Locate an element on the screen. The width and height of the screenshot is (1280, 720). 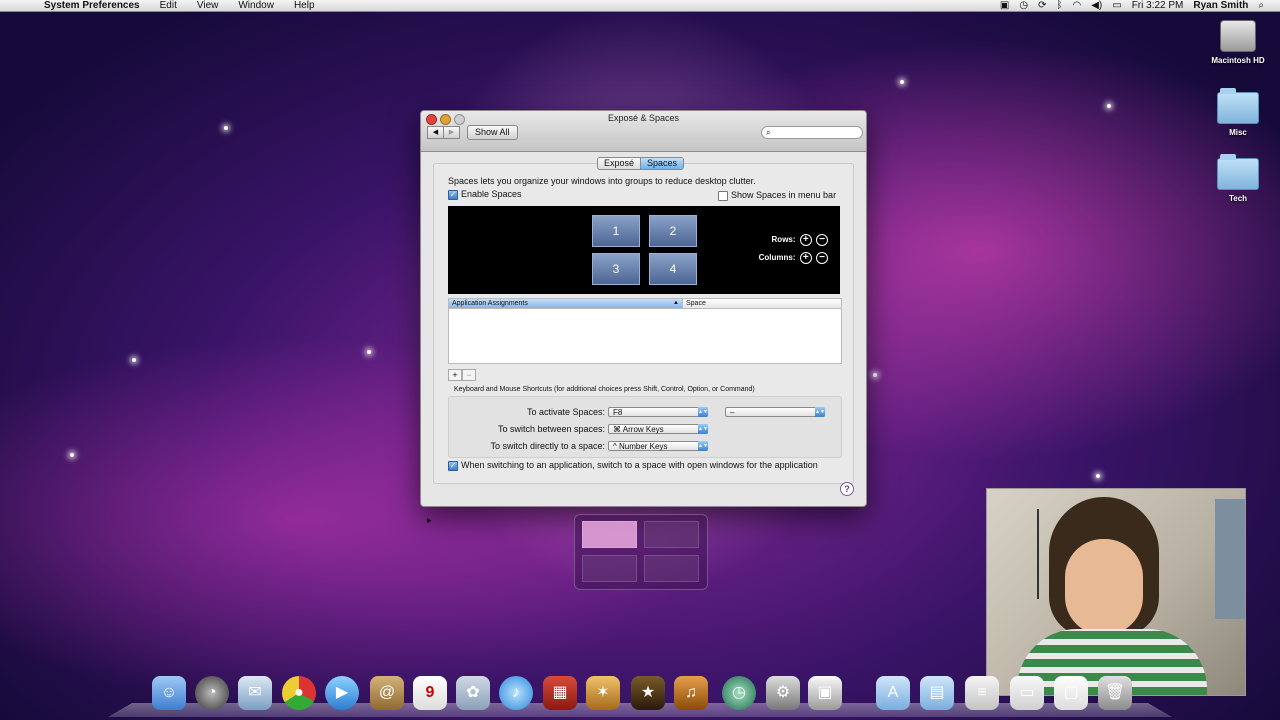
chrome-icon: ● is located at coordinates (299, 693).